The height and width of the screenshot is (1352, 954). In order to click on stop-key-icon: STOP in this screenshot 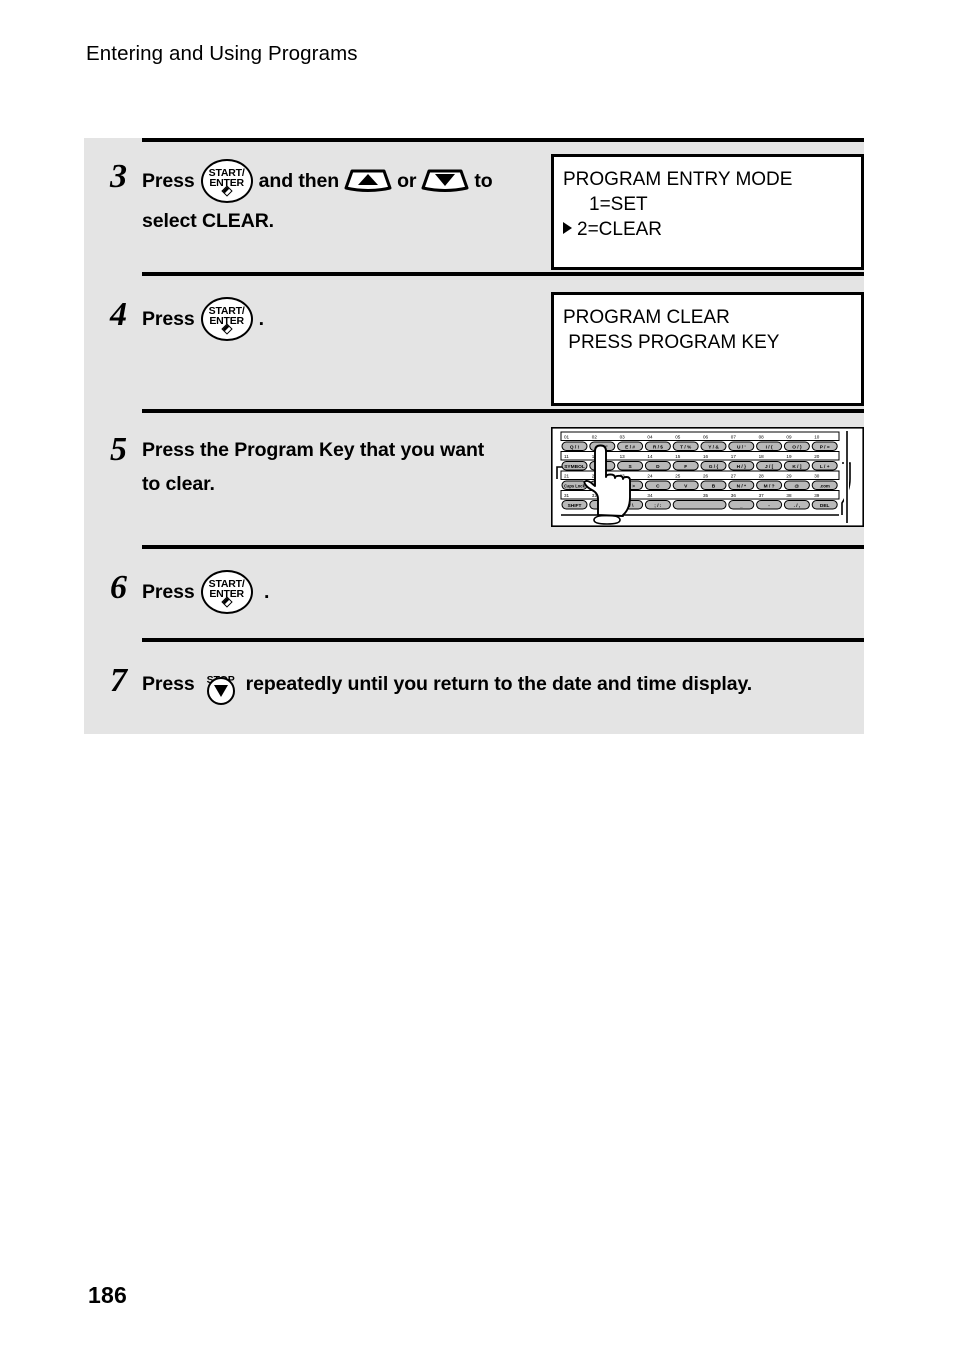, I will do `click(221, 686)`.